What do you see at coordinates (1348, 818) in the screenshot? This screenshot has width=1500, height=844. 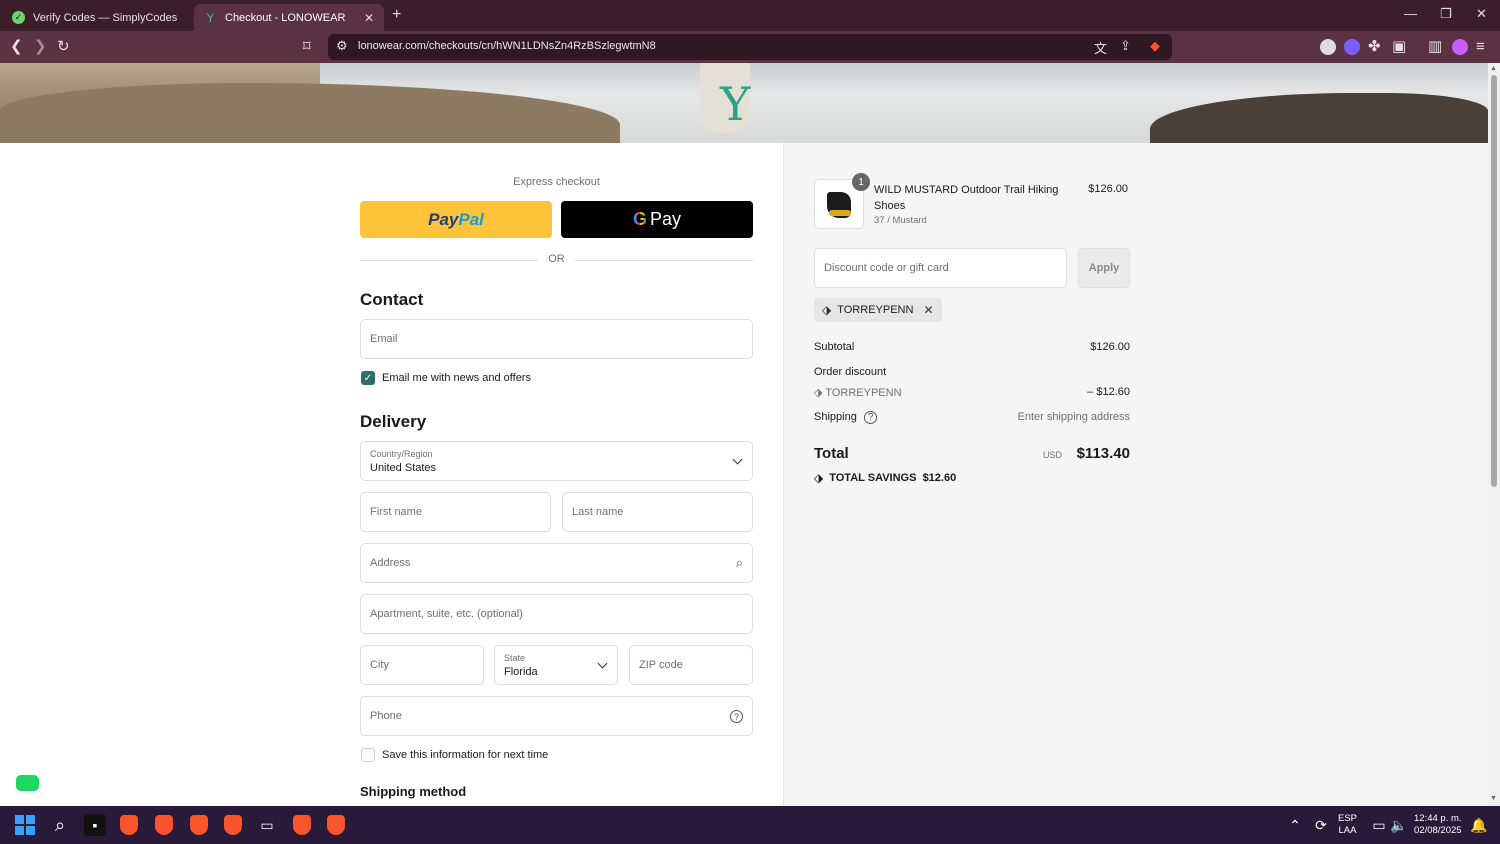 I see `language-code: ESP` at bounding box center [1348, 818].